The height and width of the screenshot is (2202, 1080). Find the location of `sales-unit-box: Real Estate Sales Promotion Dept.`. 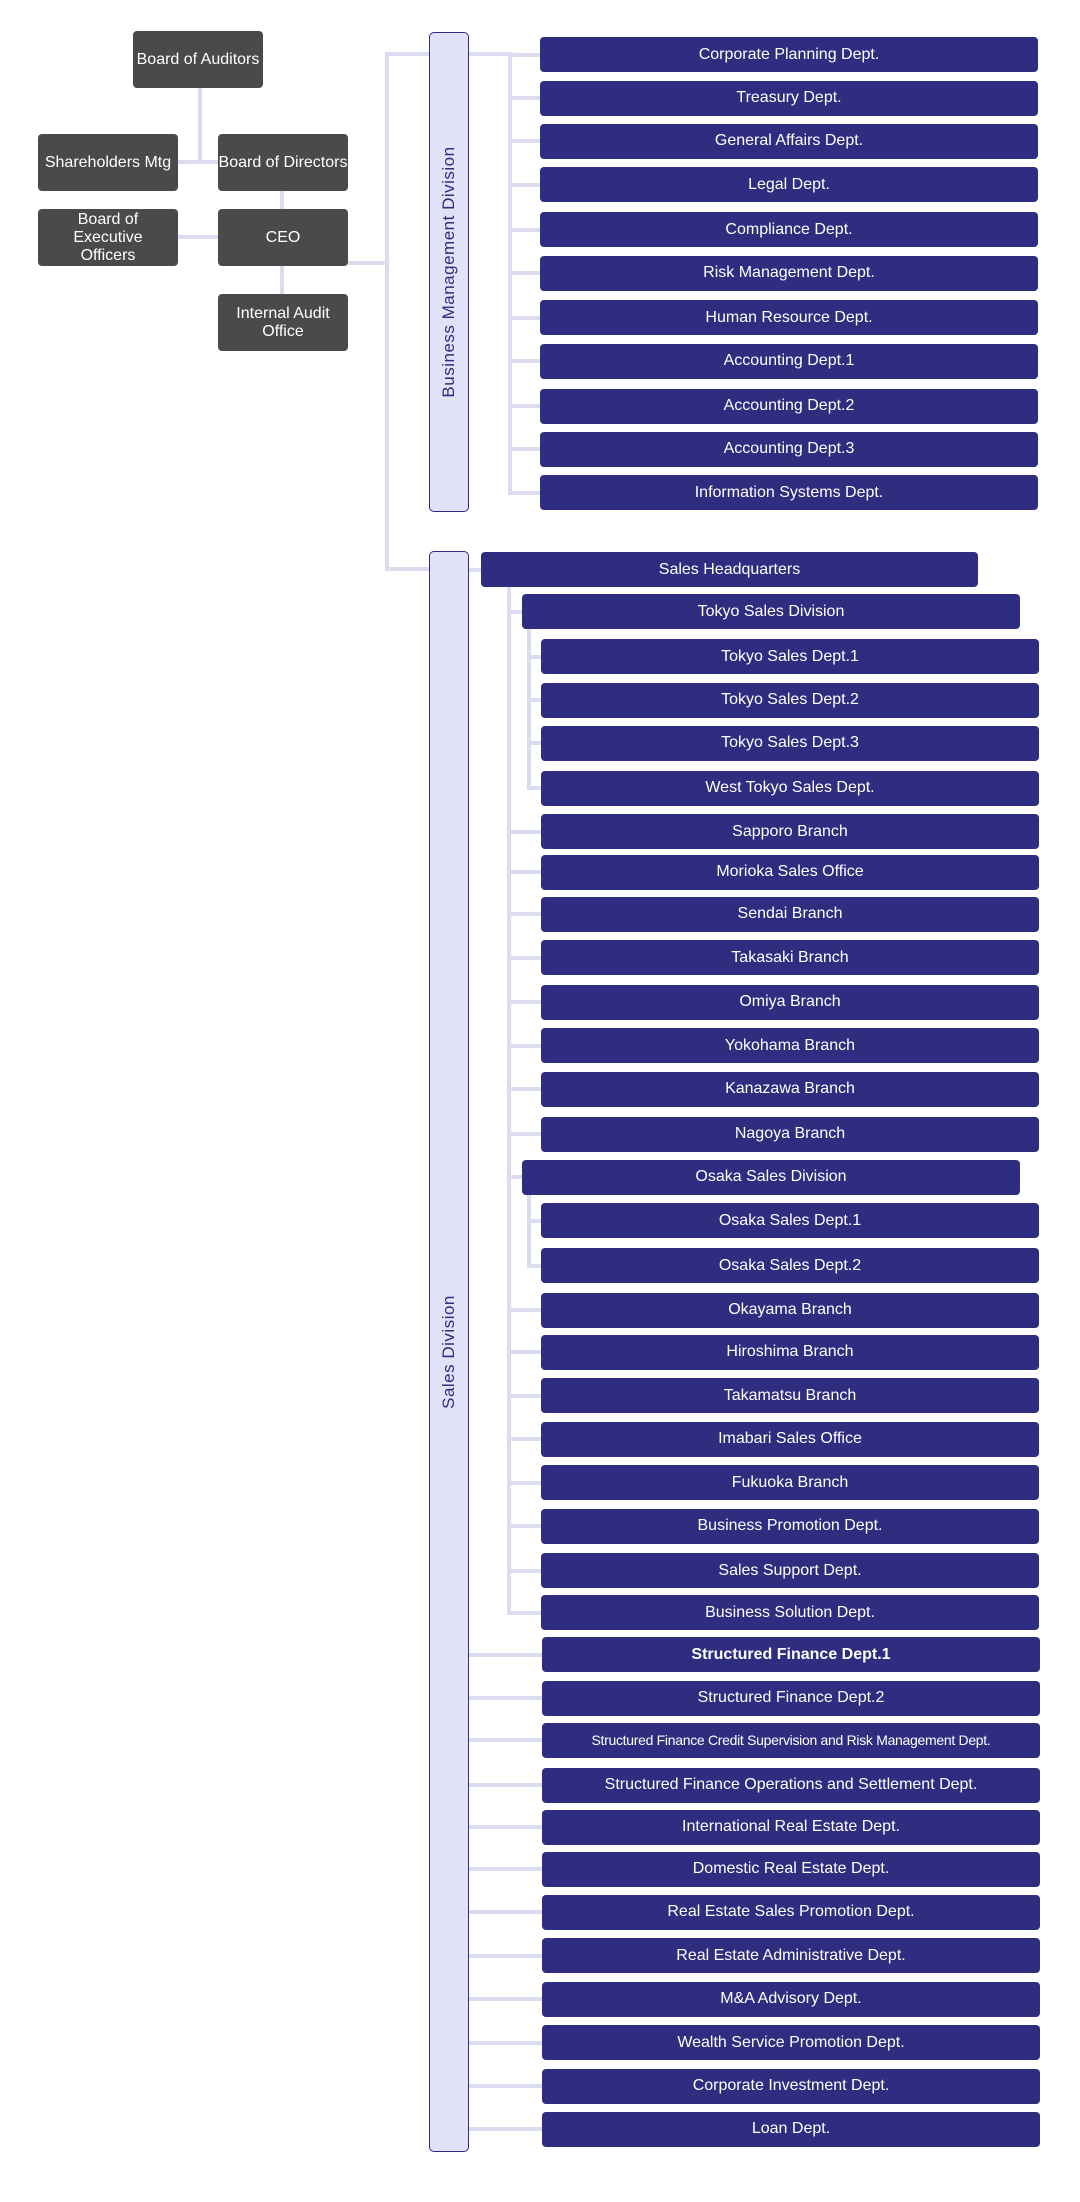

sales-unit-box: Real Estate Sales Promotion Dept. is located at coordinates (791, 1912).